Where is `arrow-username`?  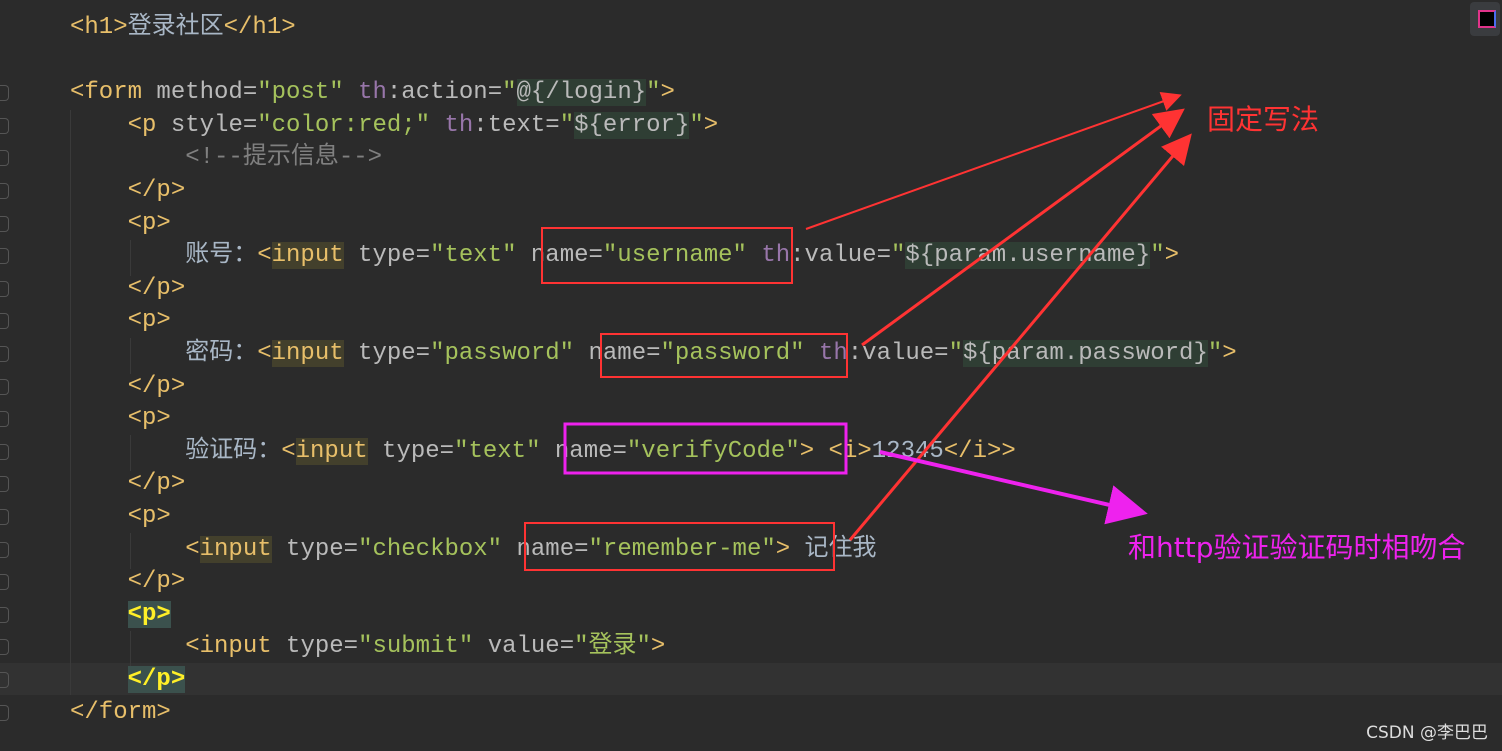 arrow-username is located at coordinates (993, 160).